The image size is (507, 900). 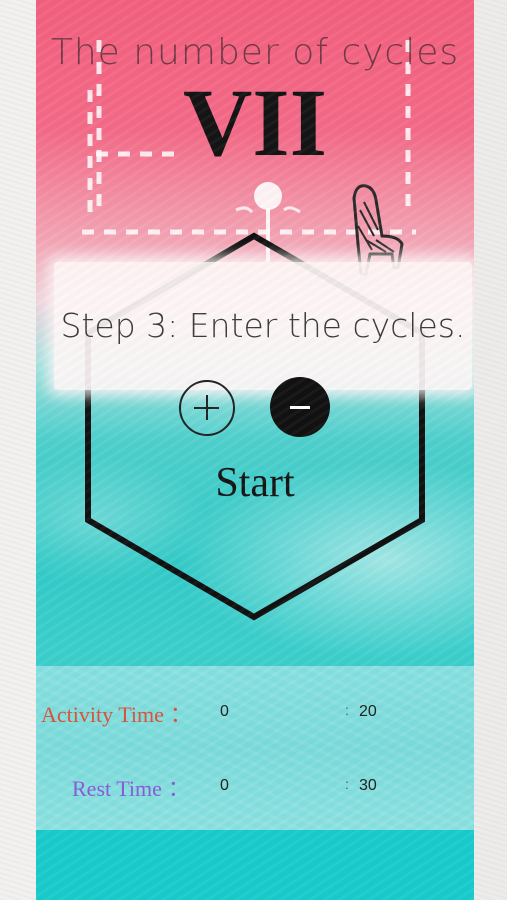 What do you see at coordinates (224, 786) in the screenshot?
I see `rest-minutes-field: 0` at bounding box center [224, 786].